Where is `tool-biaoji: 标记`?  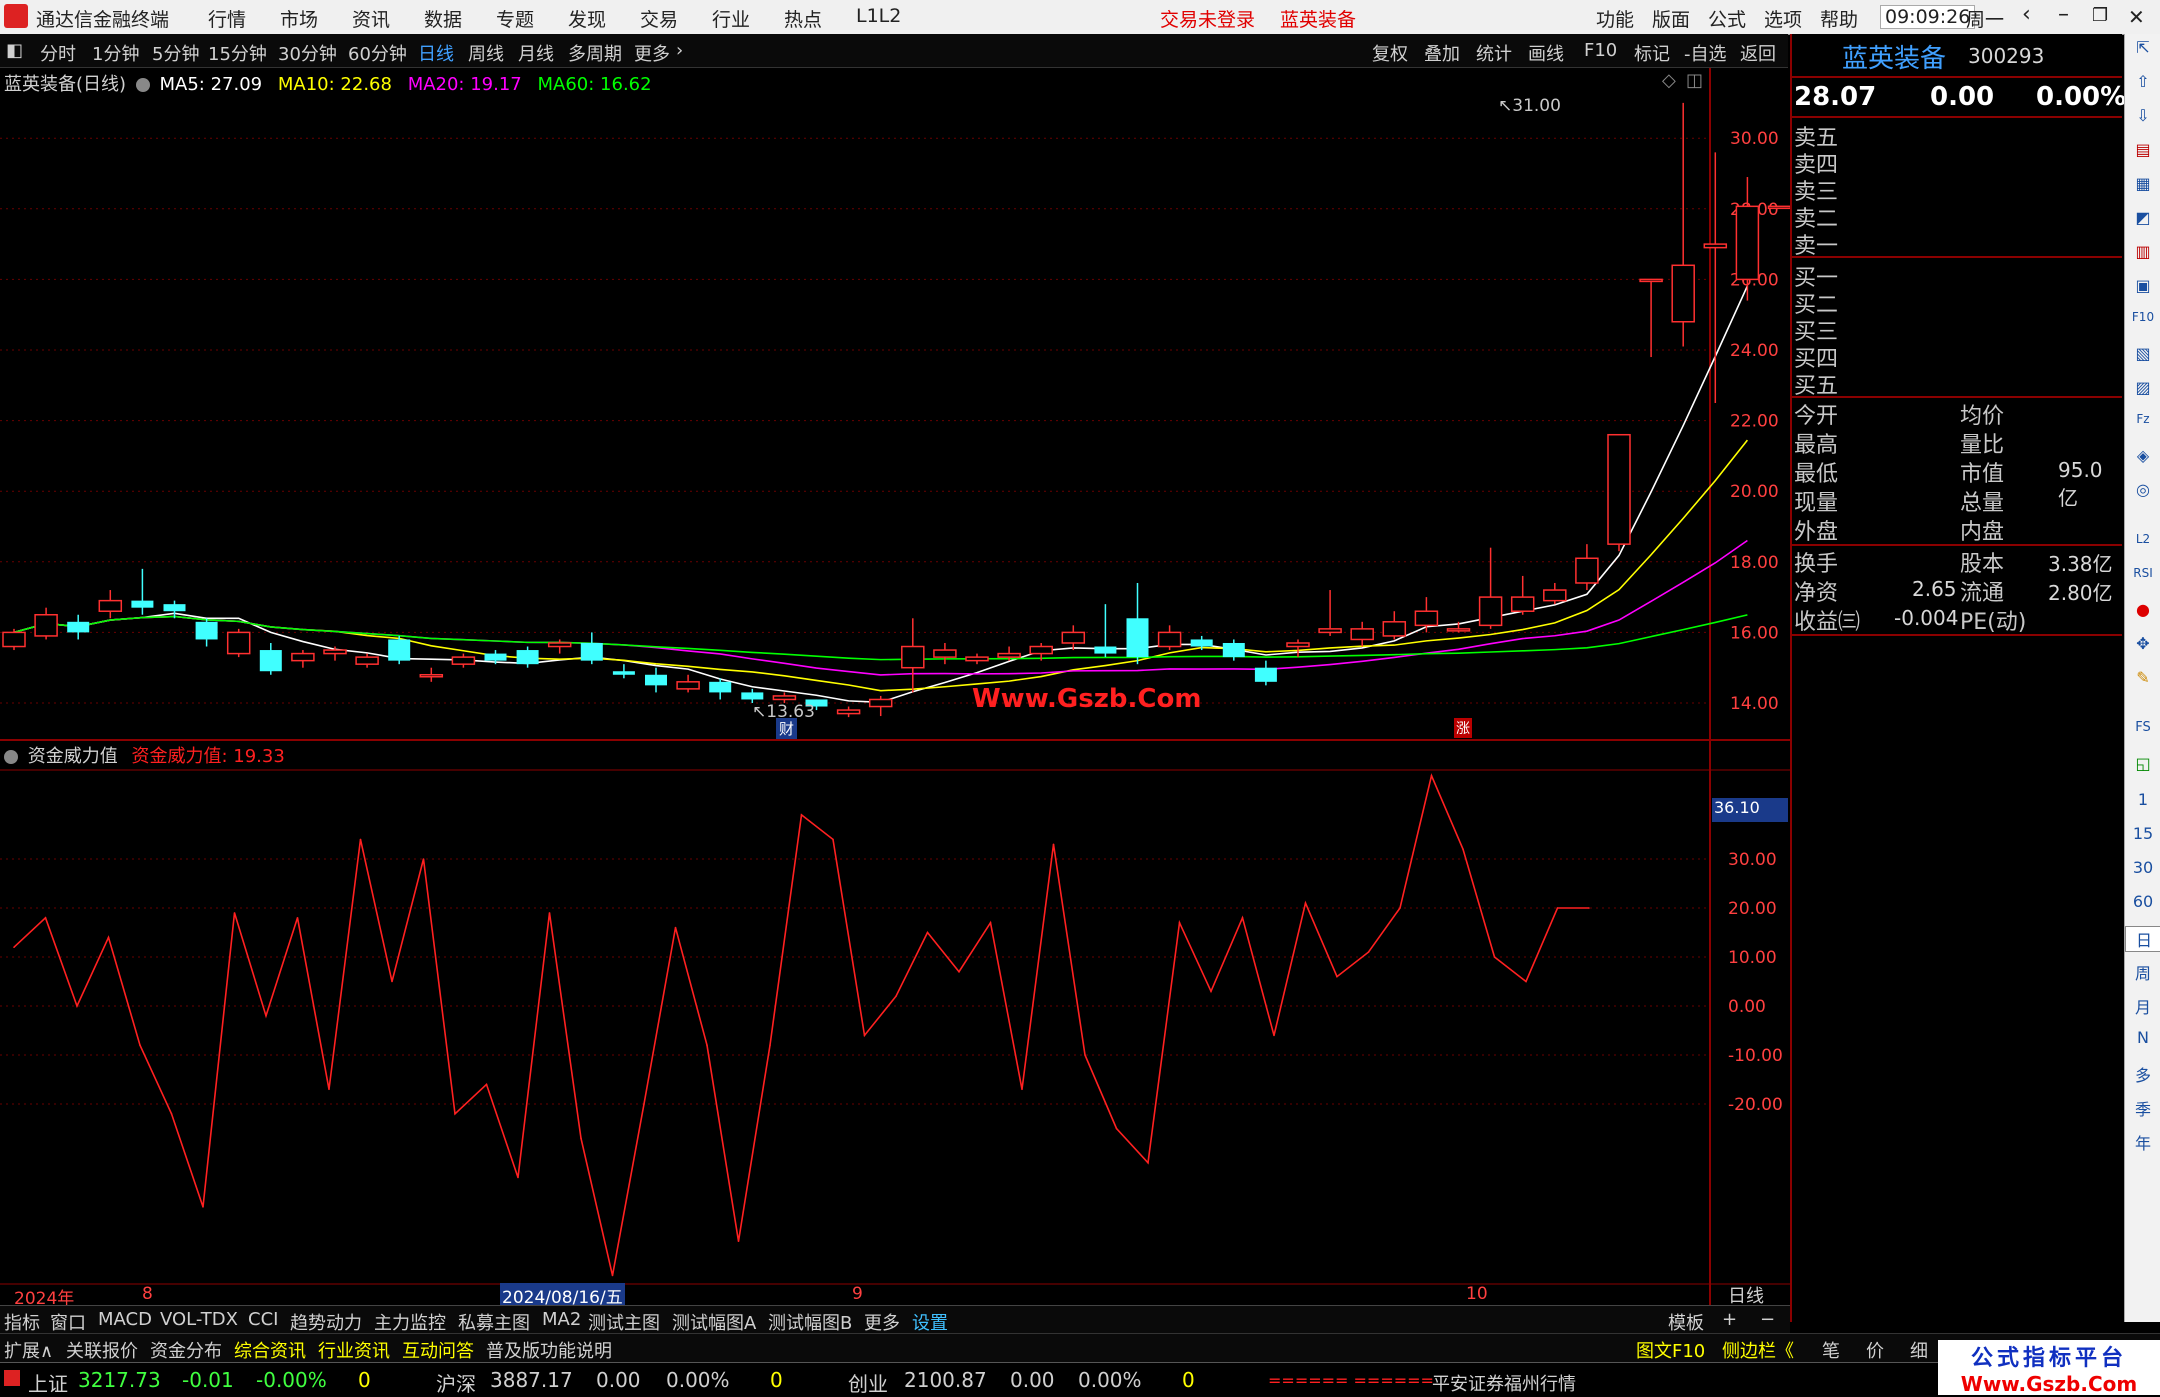 tool-biaoji: 标记 is located at coordinates (1652, 53).